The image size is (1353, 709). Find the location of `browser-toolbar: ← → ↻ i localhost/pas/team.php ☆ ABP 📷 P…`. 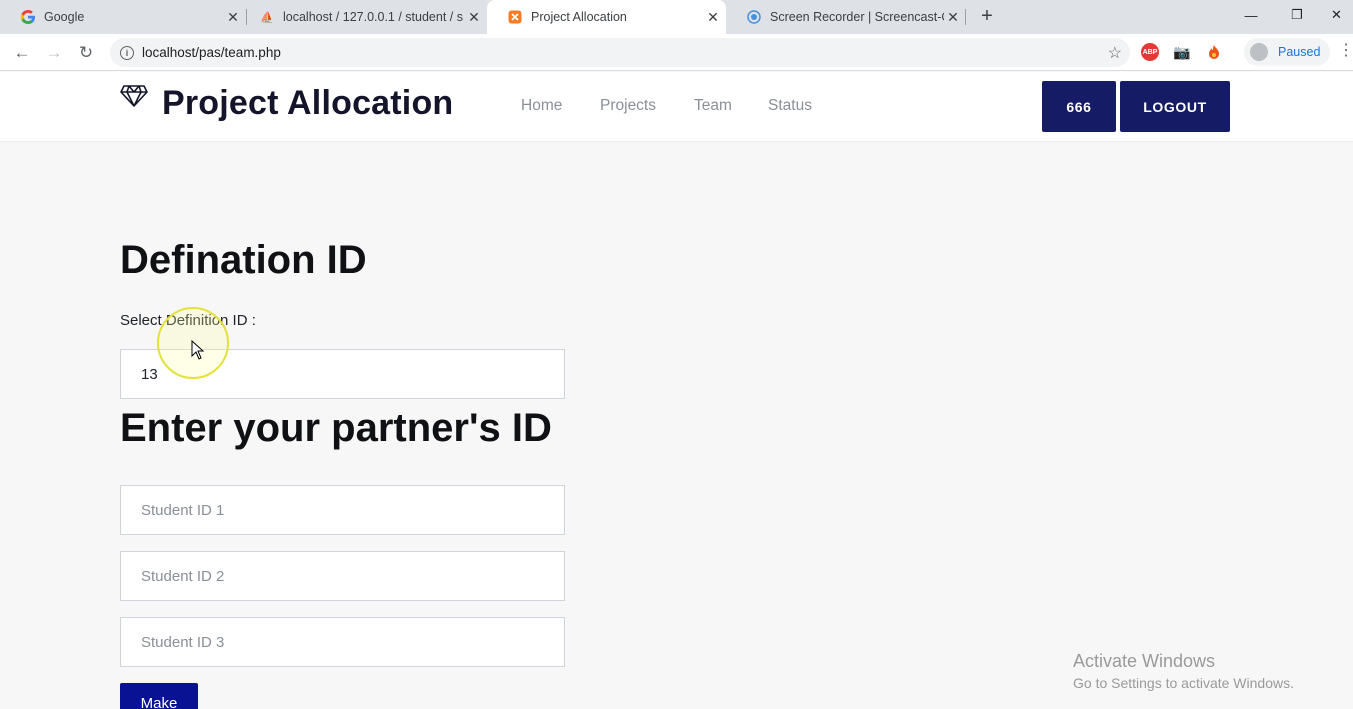

browser-toolbar: ← → ↻ i localhost/pas/team.php ☆ ABP 📷 P… is located at coordinates (676, 52).